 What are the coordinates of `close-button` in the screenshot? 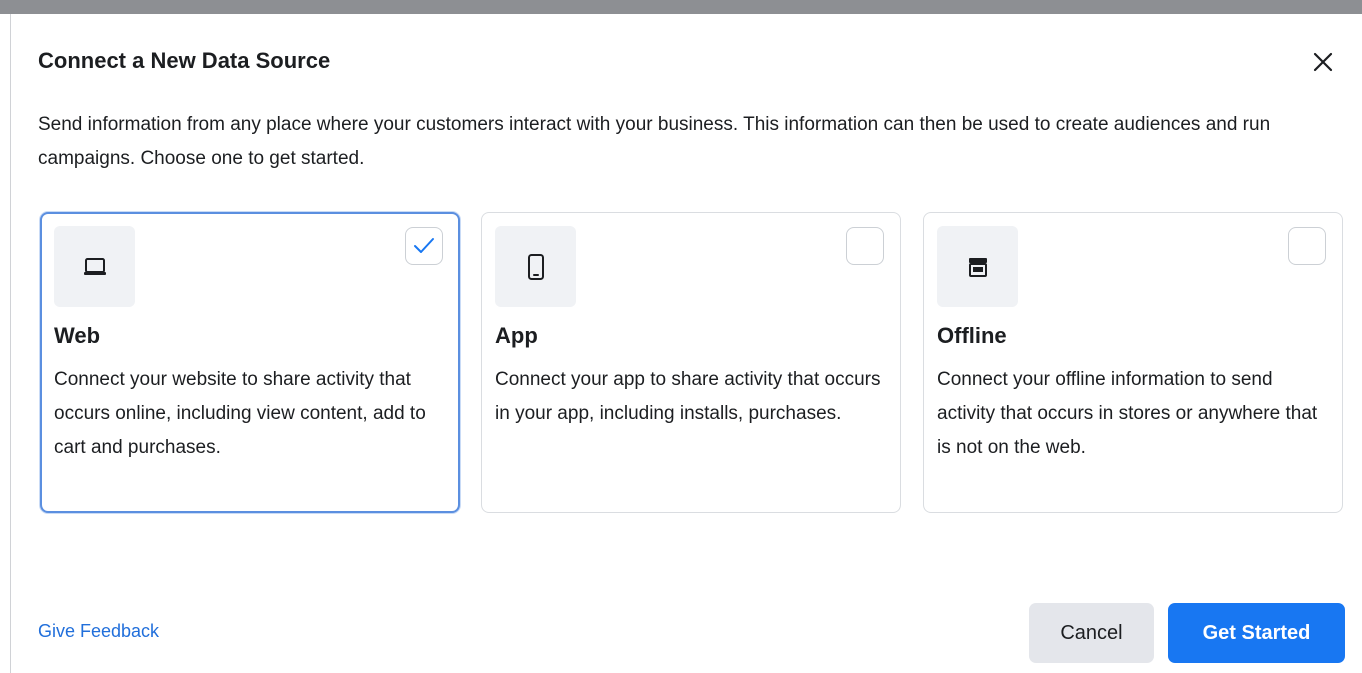 It's located at (1323, 62).